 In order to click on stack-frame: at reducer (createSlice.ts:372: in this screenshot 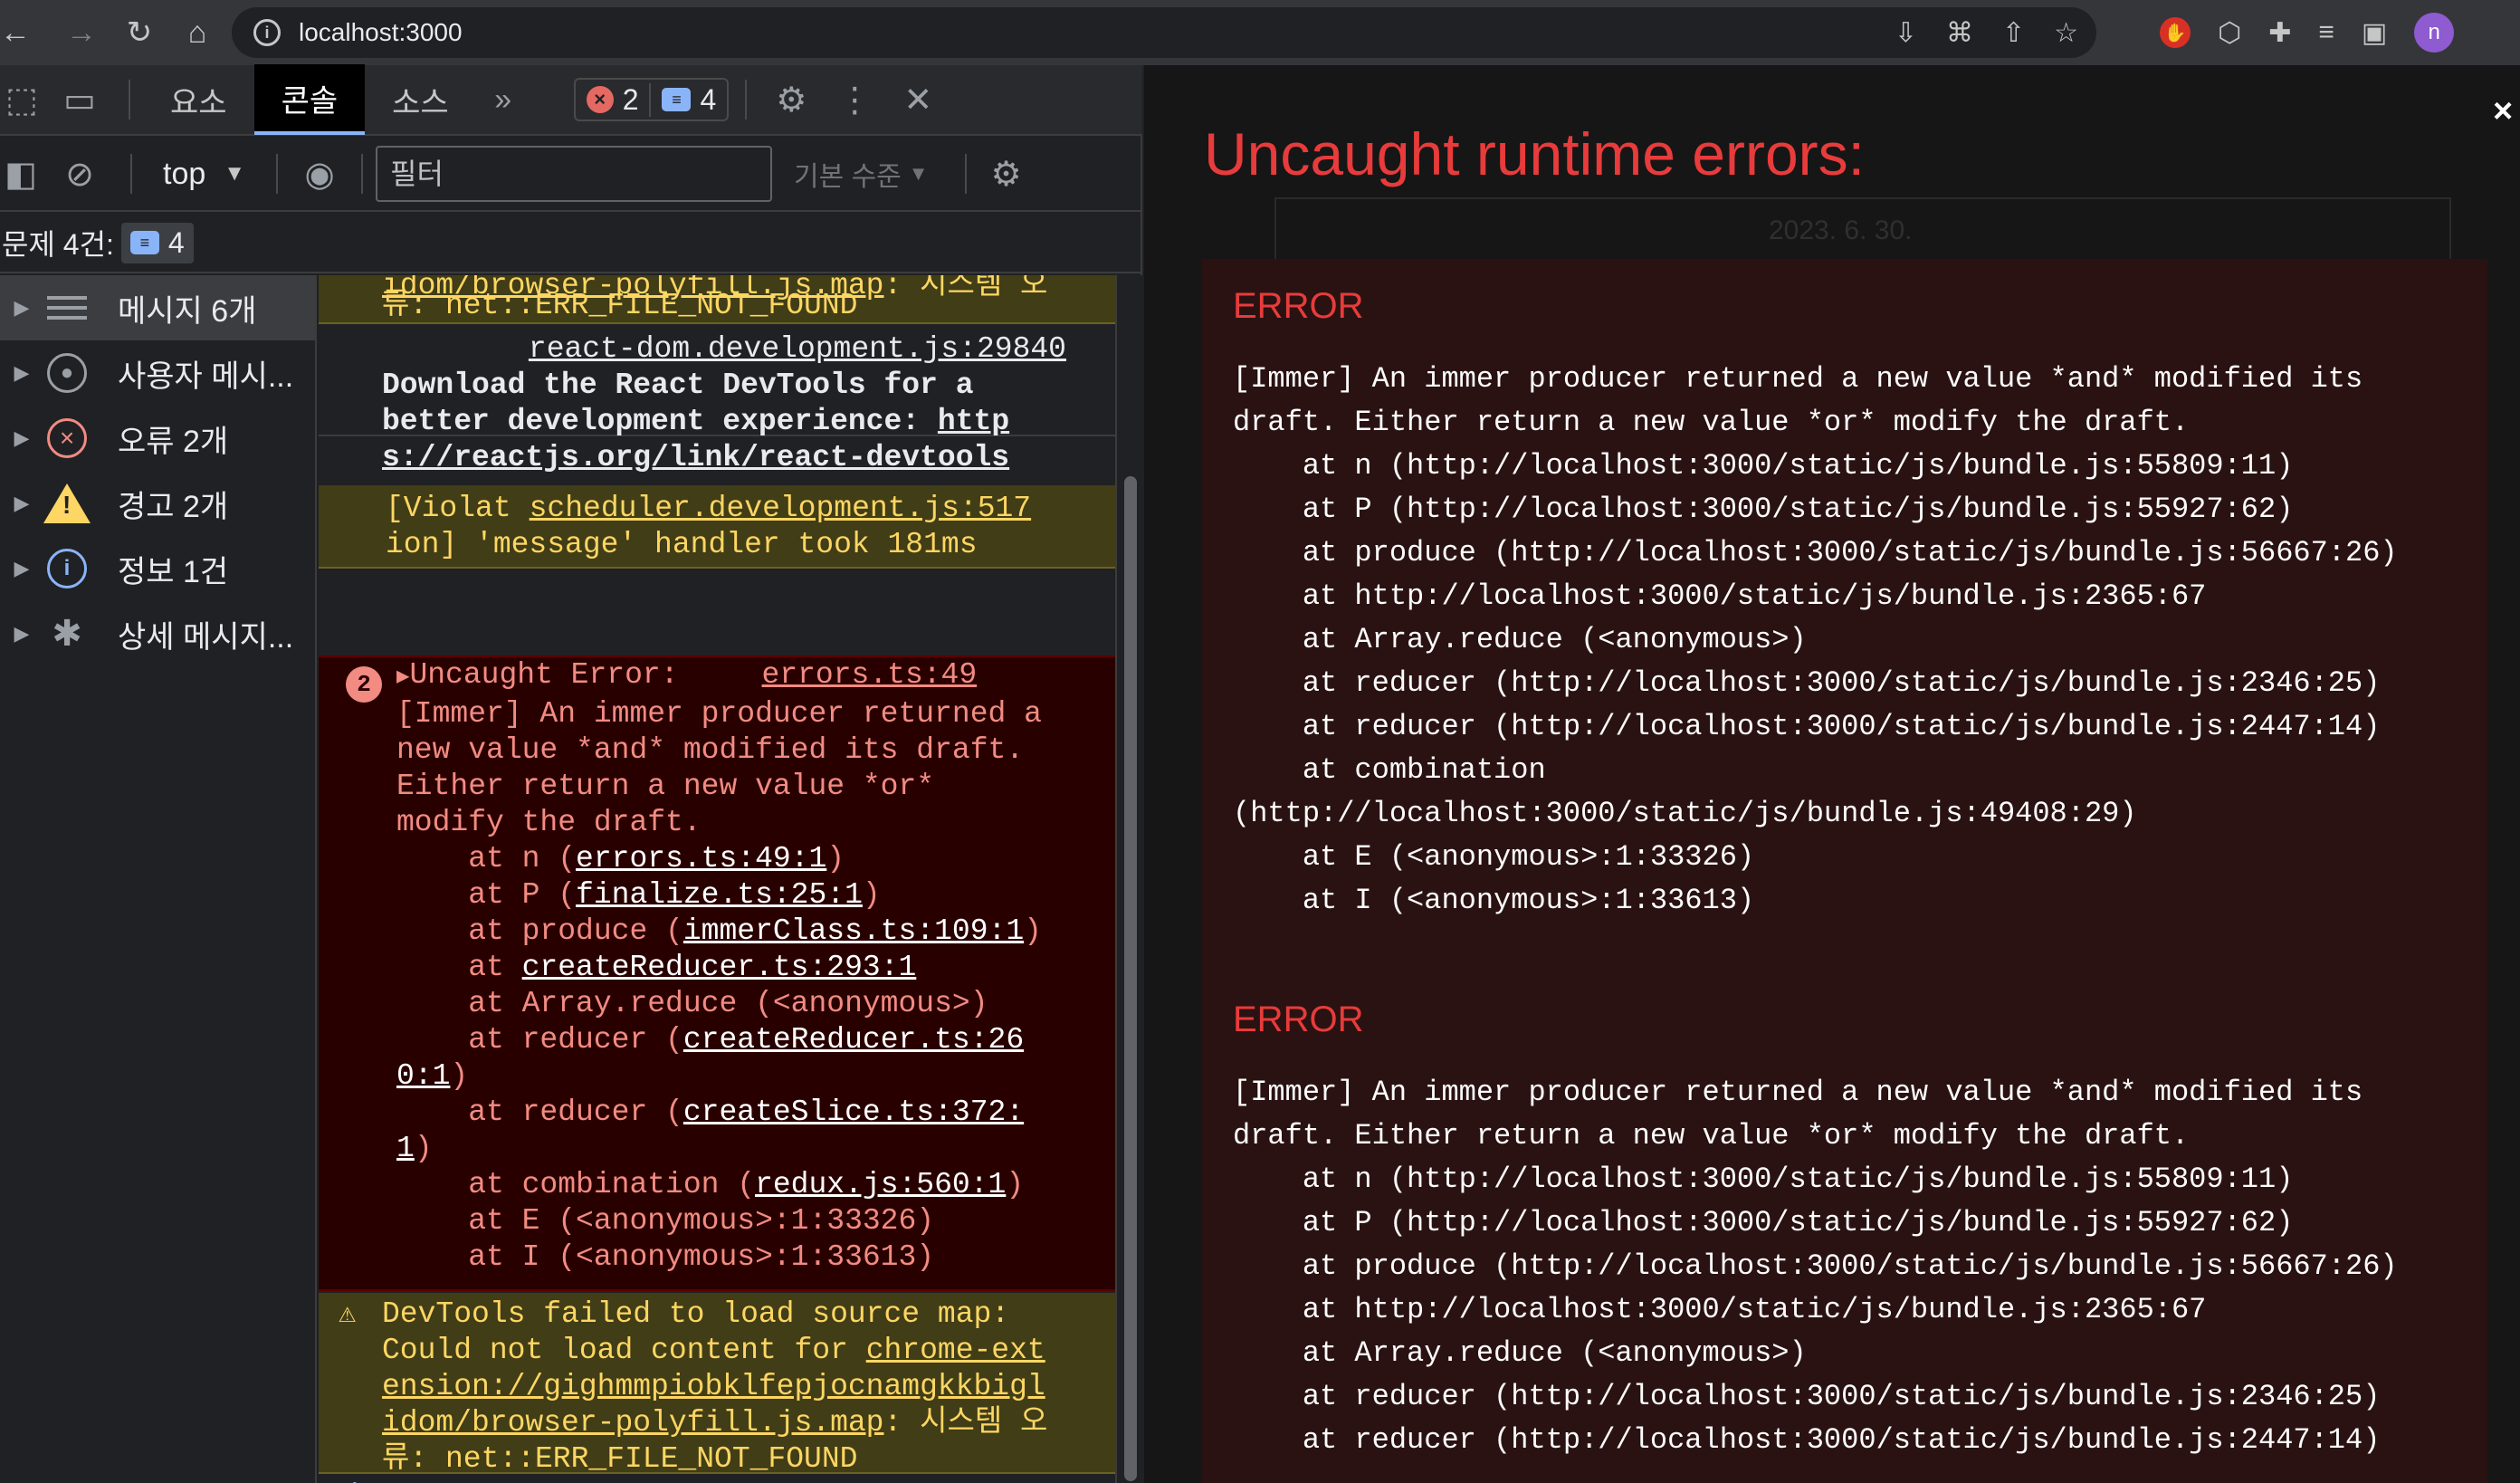, I will do `click(710, 1112)`.